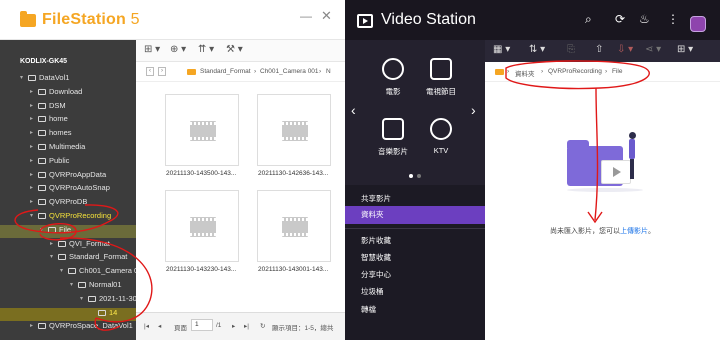 The image size is (720, 340). I want to click on page-dot, so click(419, 176).